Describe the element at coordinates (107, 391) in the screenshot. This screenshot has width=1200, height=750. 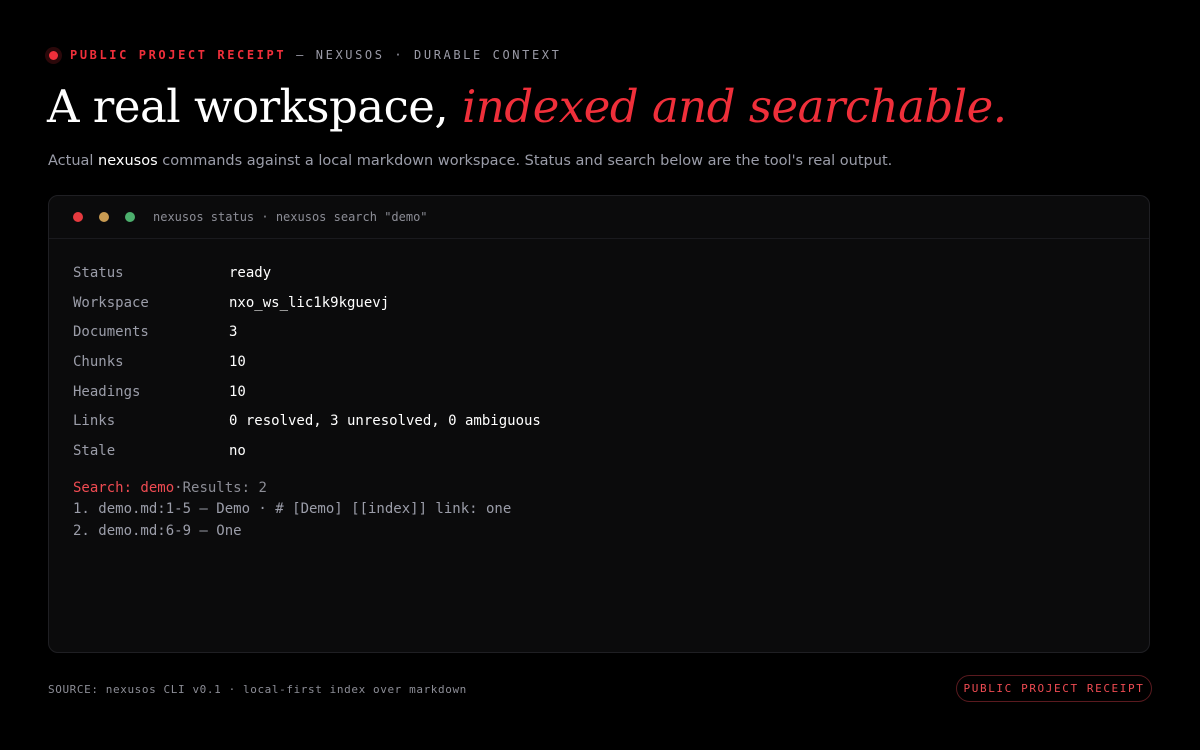
I see `status-key: Headings` at that location.